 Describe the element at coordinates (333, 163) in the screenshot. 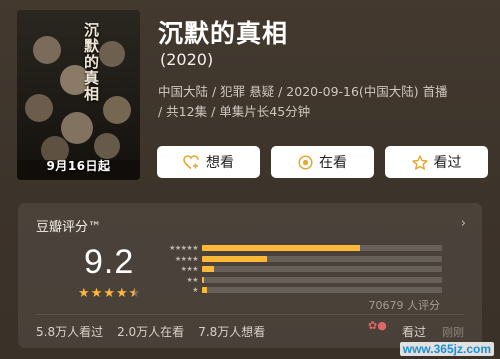

I see `watching-label: 在看` at that location.